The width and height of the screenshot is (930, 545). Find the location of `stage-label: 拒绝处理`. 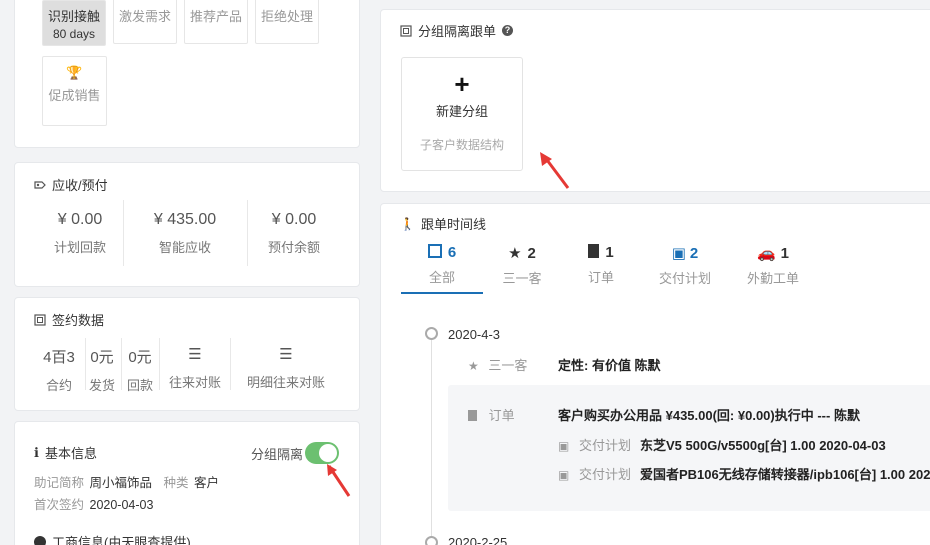

stage-label: 拒绝处理 is located at coordinates (286, 16).